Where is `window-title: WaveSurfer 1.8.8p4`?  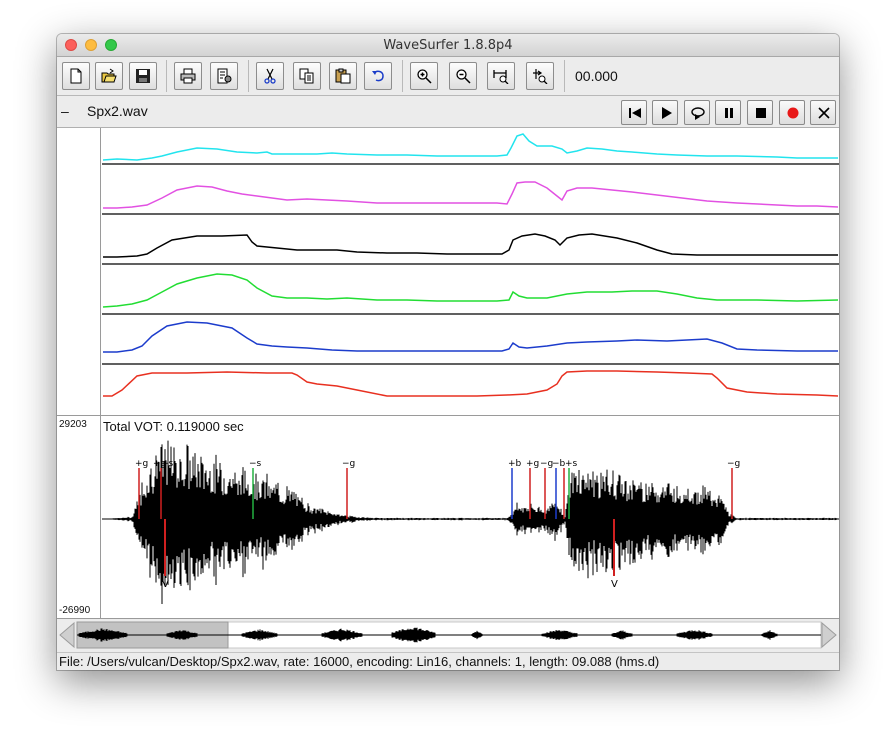 window-title: WaveSurfer 1.8.8p4 is located at coordinates (448, 45).